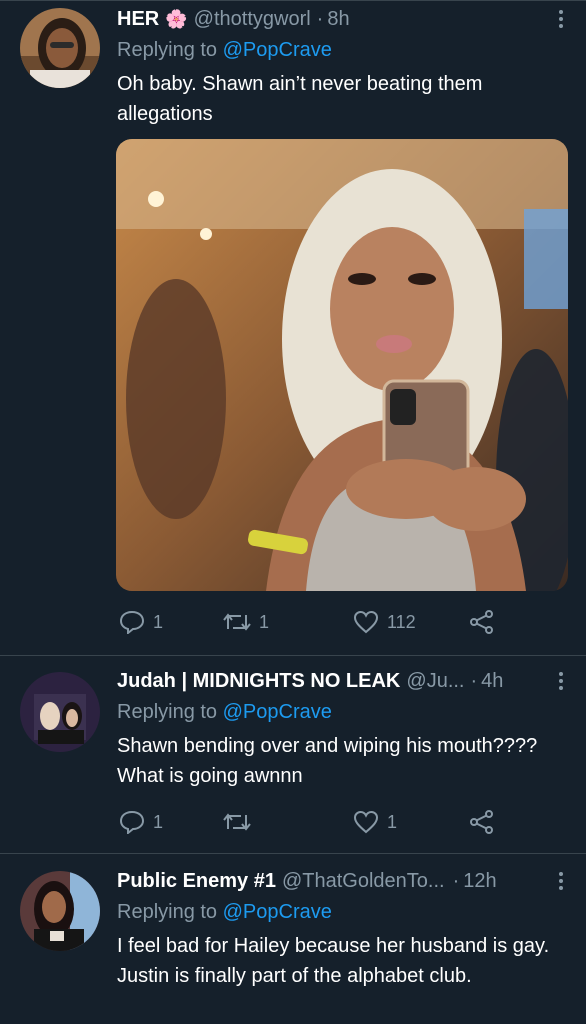  I want to click on like-button: 112, so click(411, 622).